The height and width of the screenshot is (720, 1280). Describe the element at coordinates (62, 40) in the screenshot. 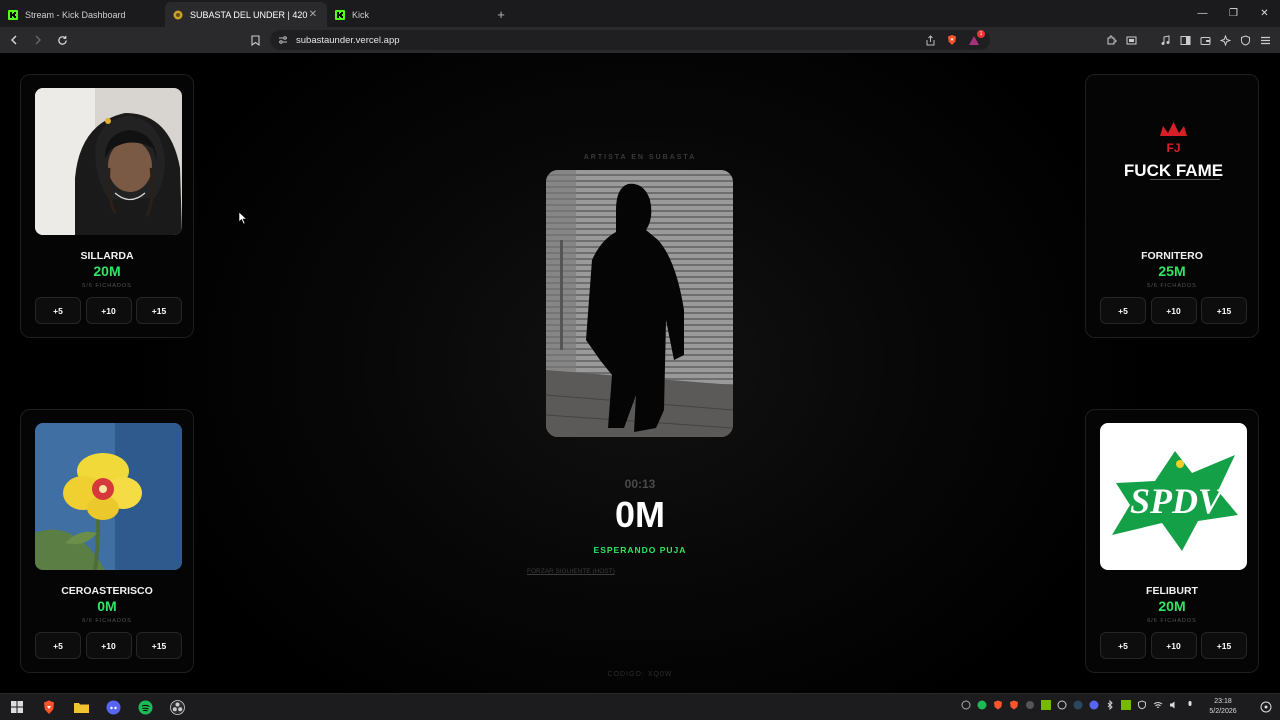

I see `reload-icon` at that location.